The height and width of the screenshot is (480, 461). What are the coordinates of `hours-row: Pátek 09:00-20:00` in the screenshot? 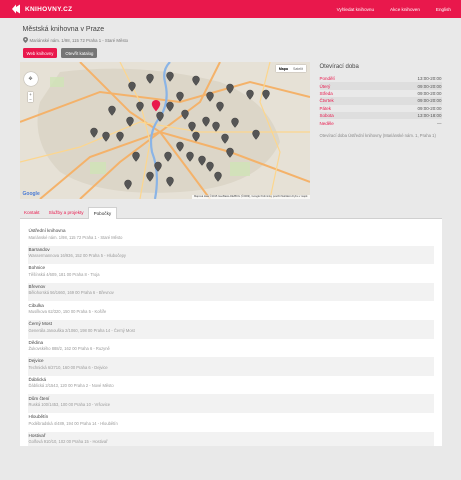 It's located at (381, 108).